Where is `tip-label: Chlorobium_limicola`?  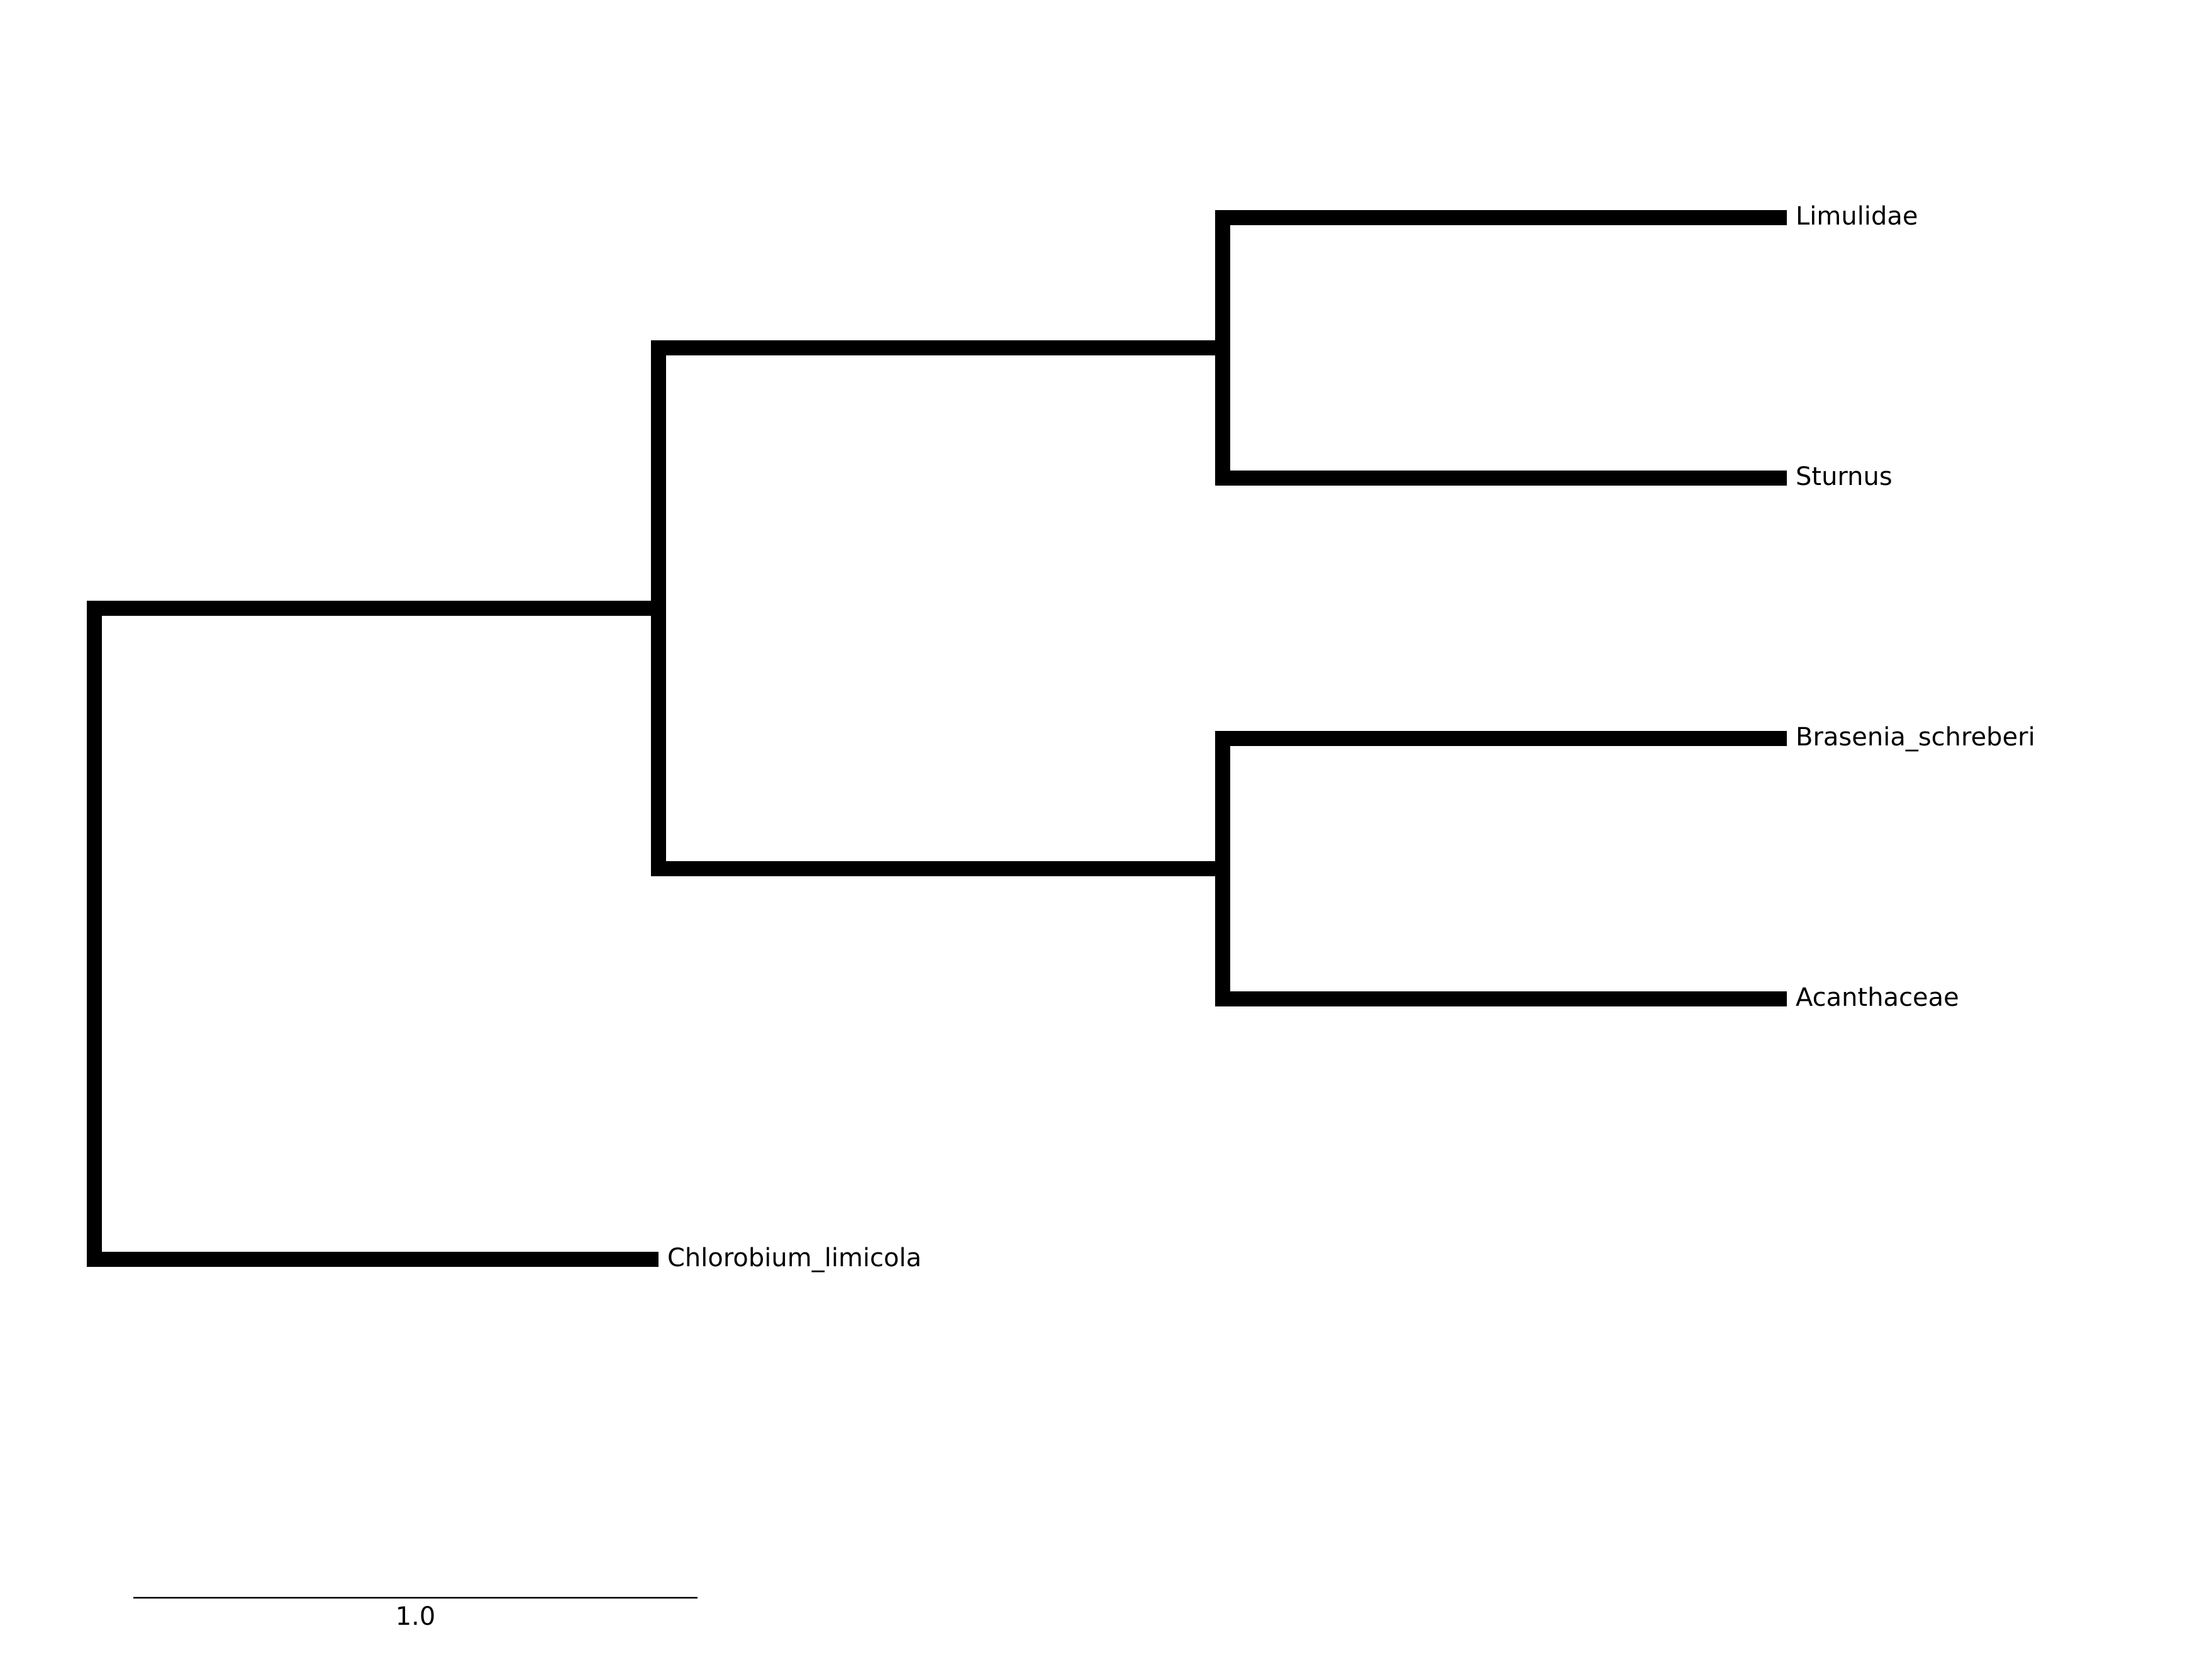 tip-label: Chlorobium_limicola is located at coordinates (794, 1258).